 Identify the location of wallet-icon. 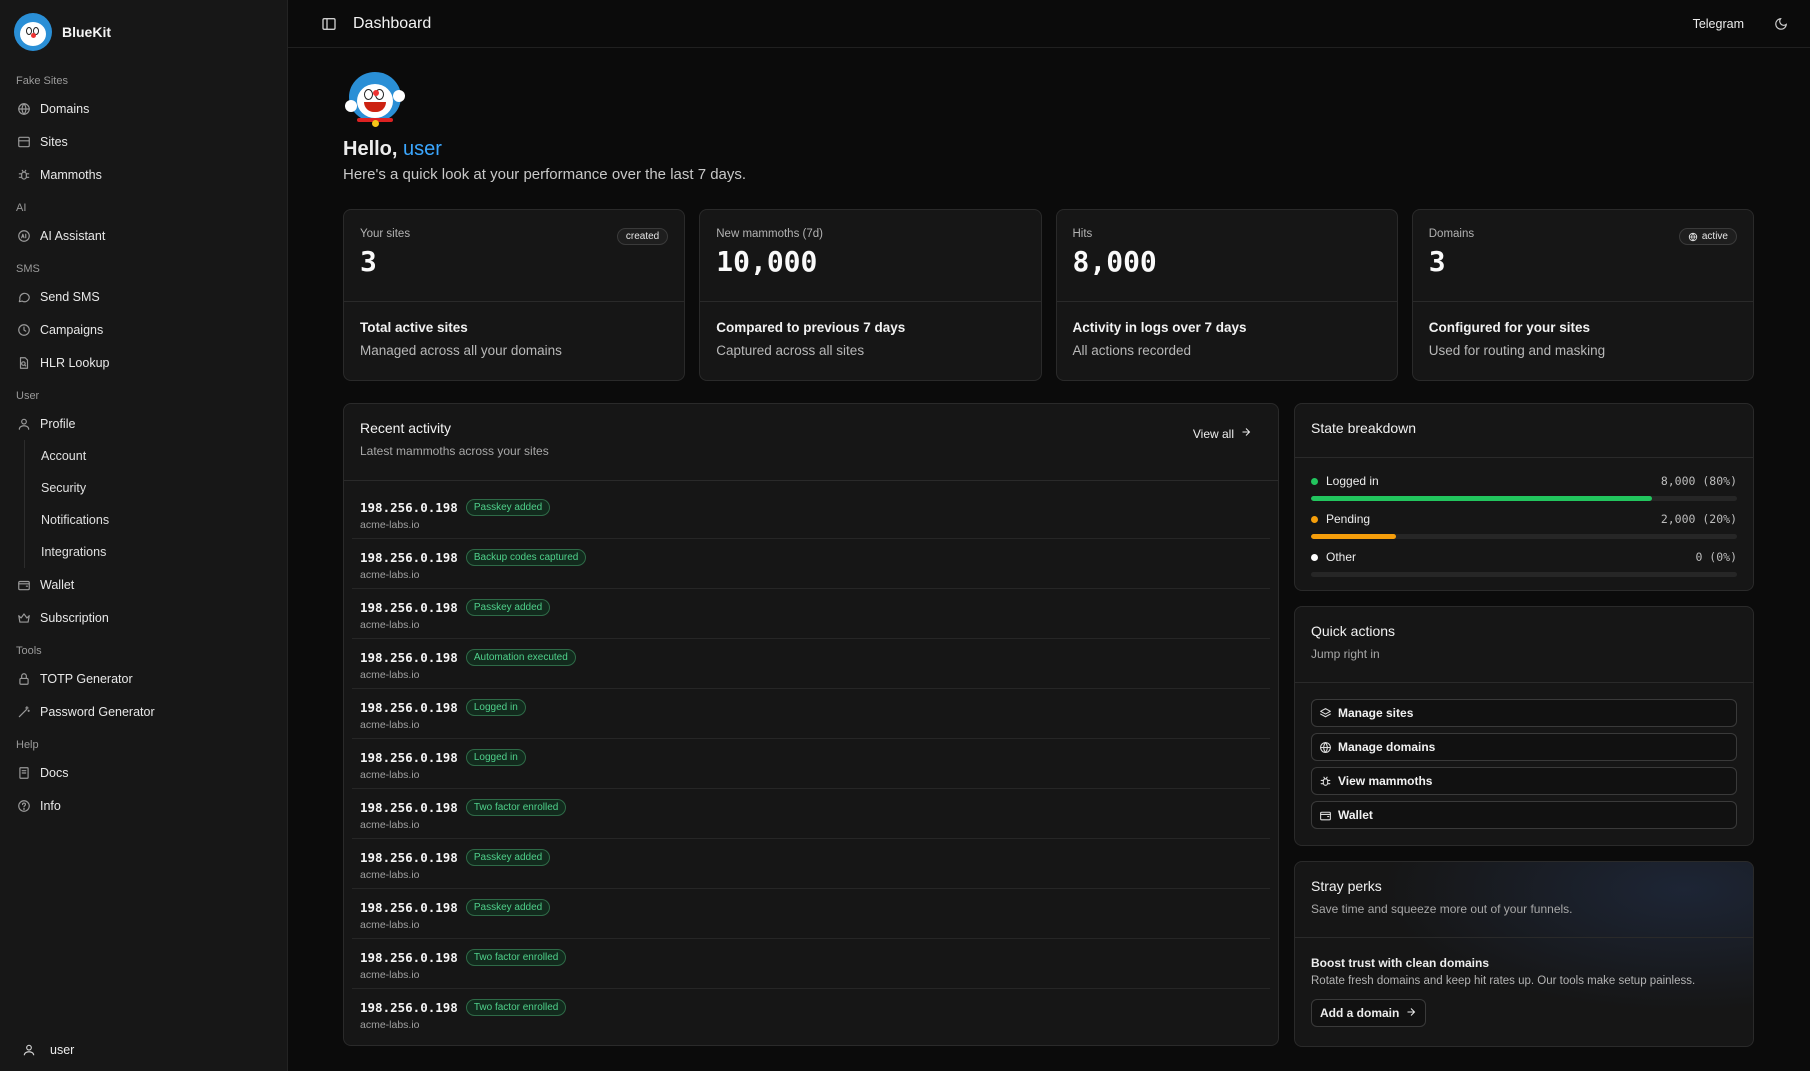
(1325, 815).